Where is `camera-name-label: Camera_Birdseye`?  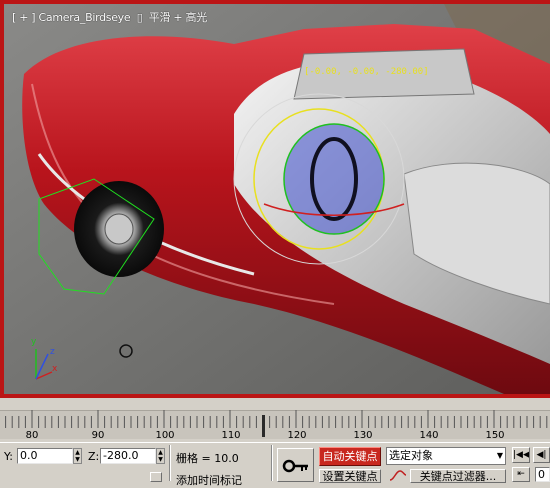 camera-name-label: Camera_Birdseye is located at coordinates (85, 17).